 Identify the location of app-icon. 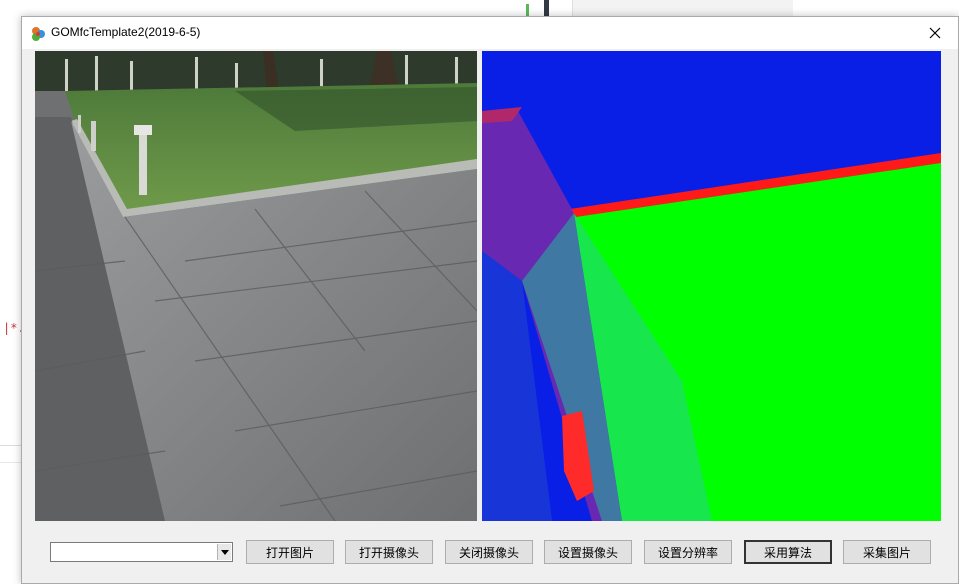
(38, 34).